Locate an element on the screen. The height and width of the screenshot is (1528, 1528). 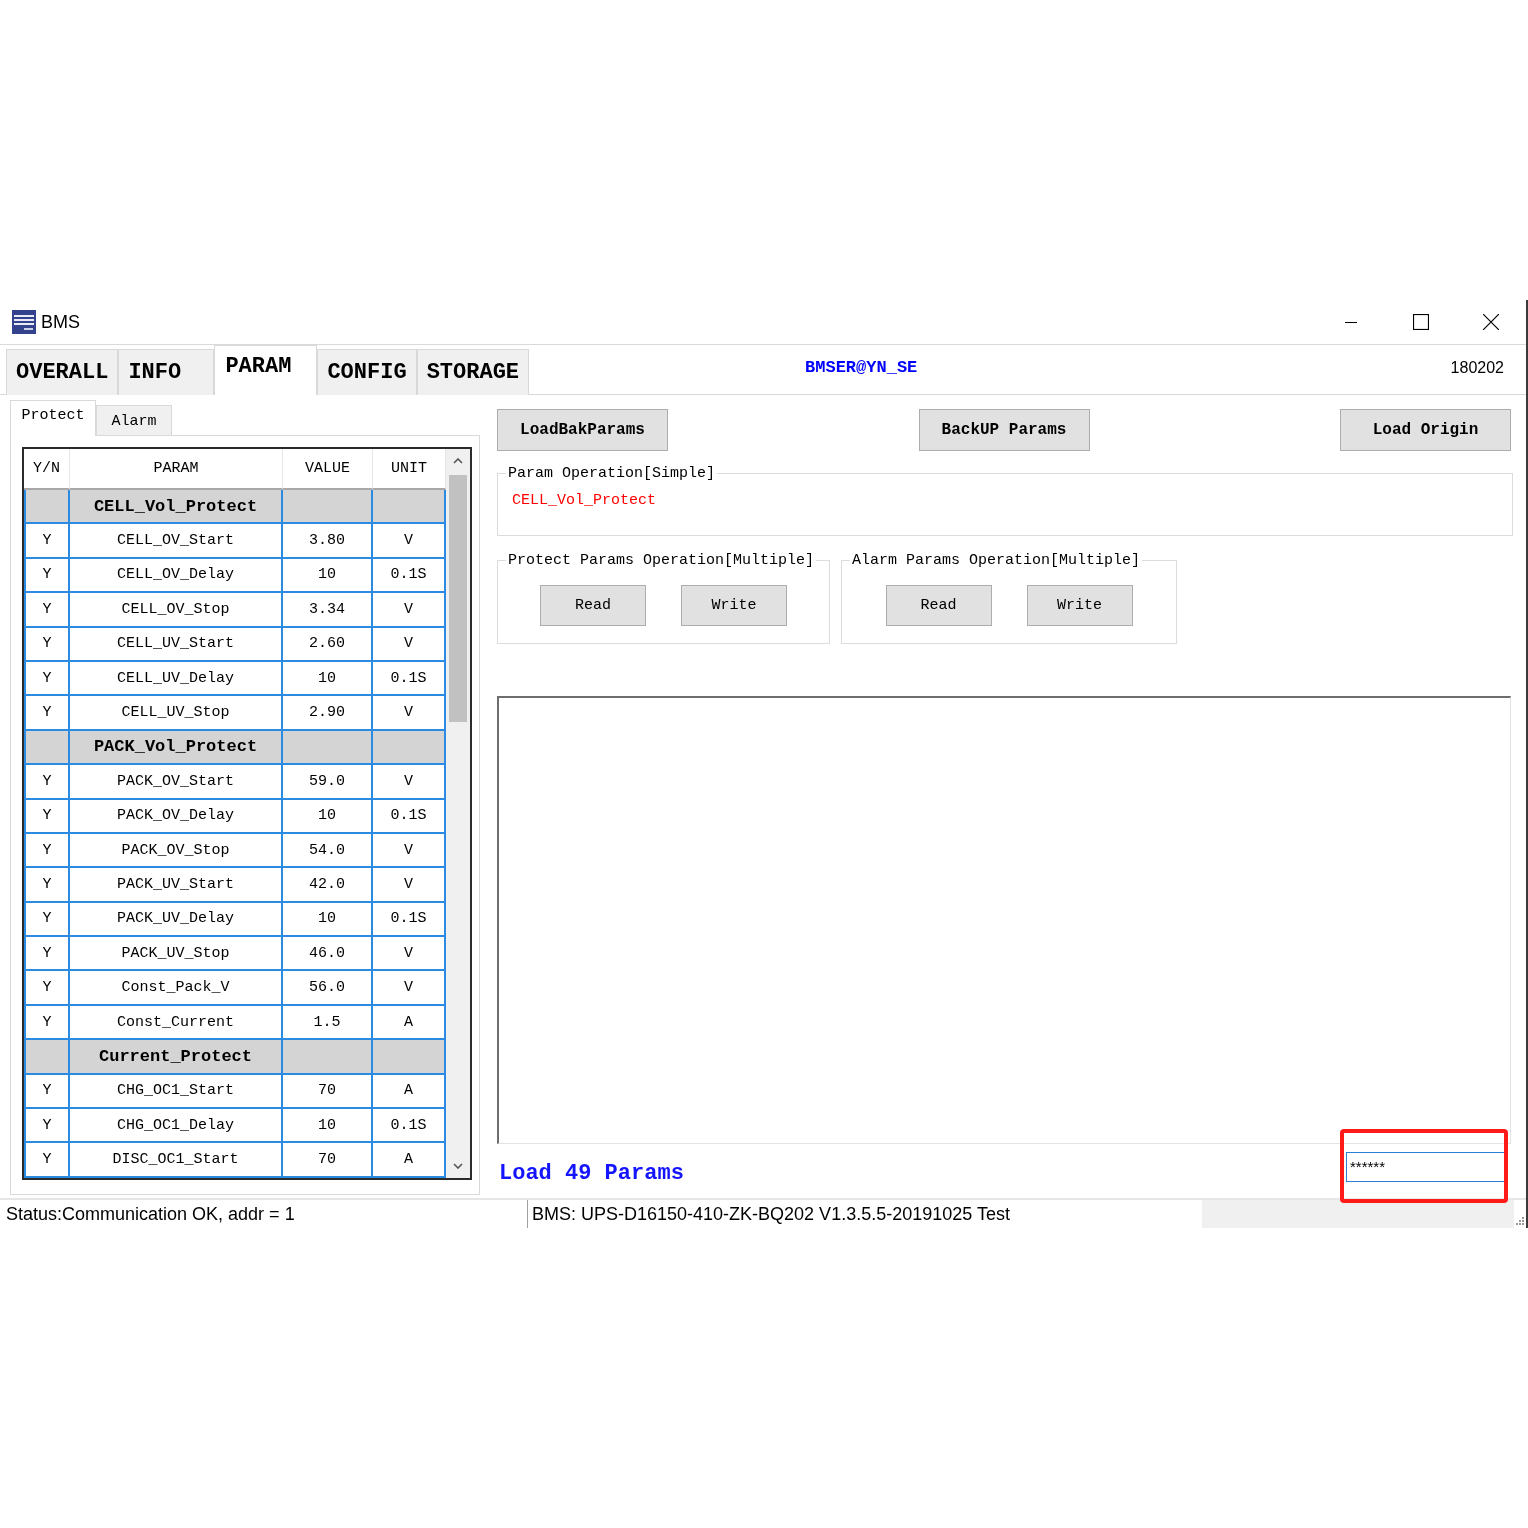
table-cell: PACK_OV_Stop is located at coordinates (176, 851).